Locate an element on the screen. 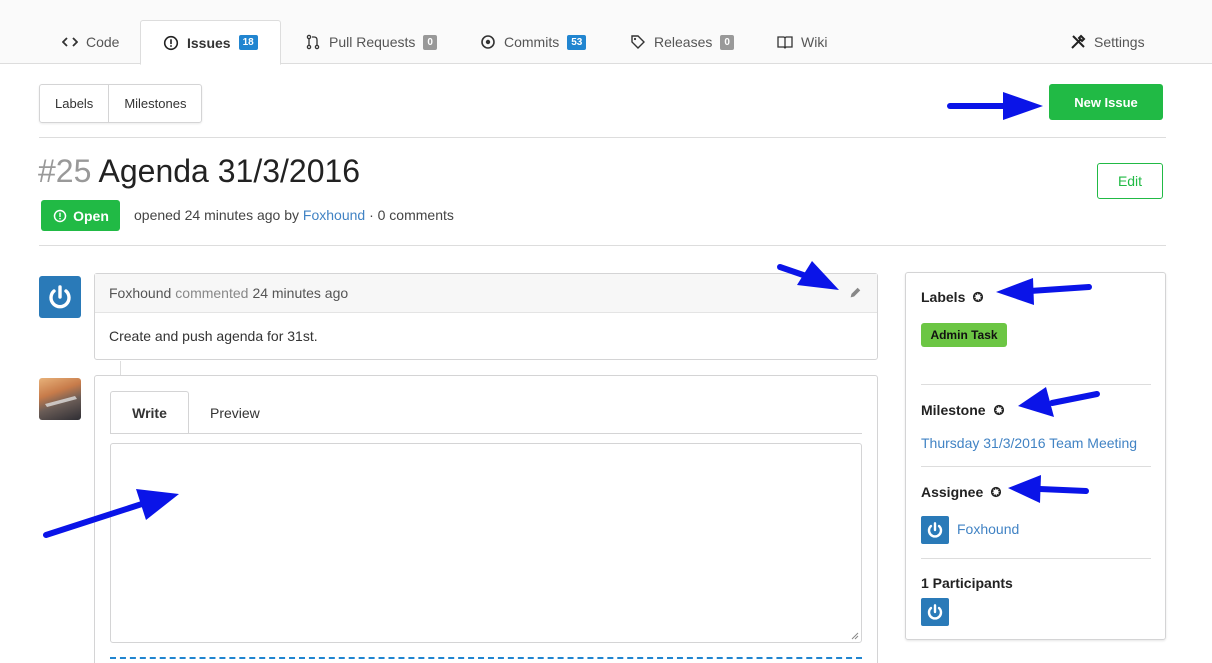  tab-preview: Preview is located at coordinates (235, 412).